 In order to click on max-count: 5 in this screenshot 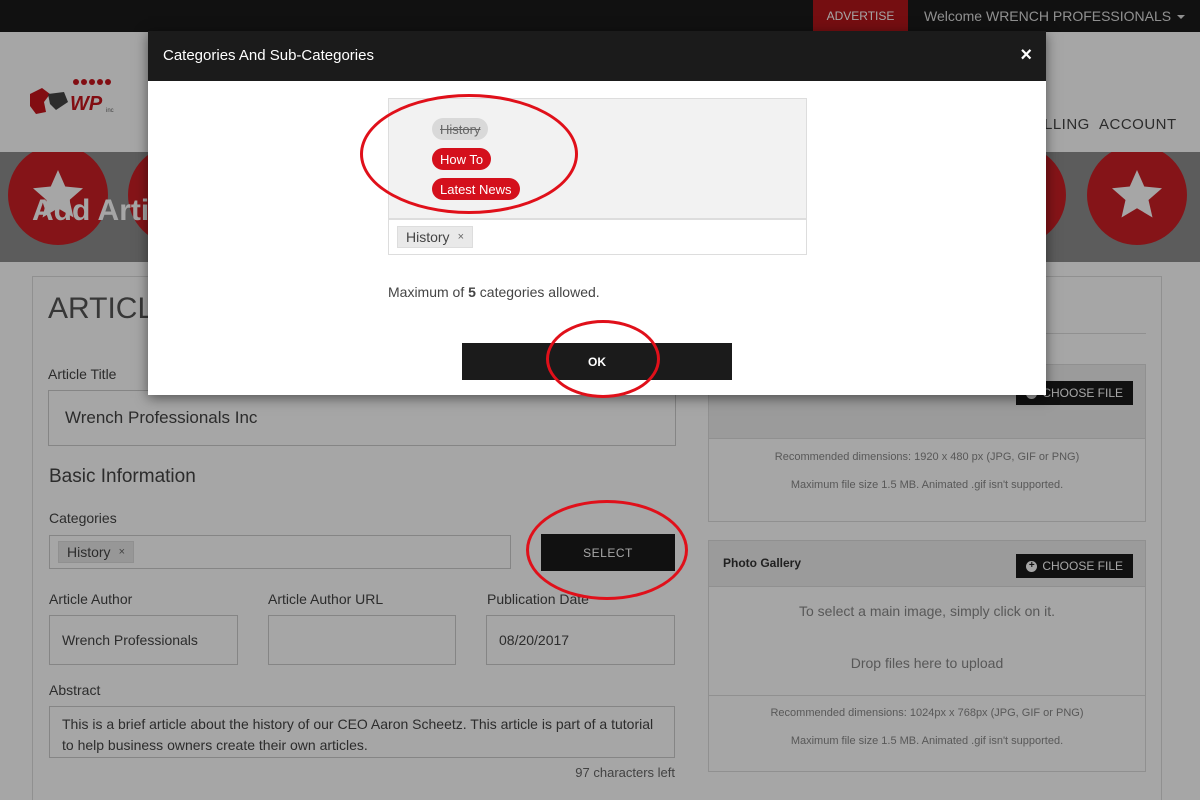, I will do `click(472, 292)`.